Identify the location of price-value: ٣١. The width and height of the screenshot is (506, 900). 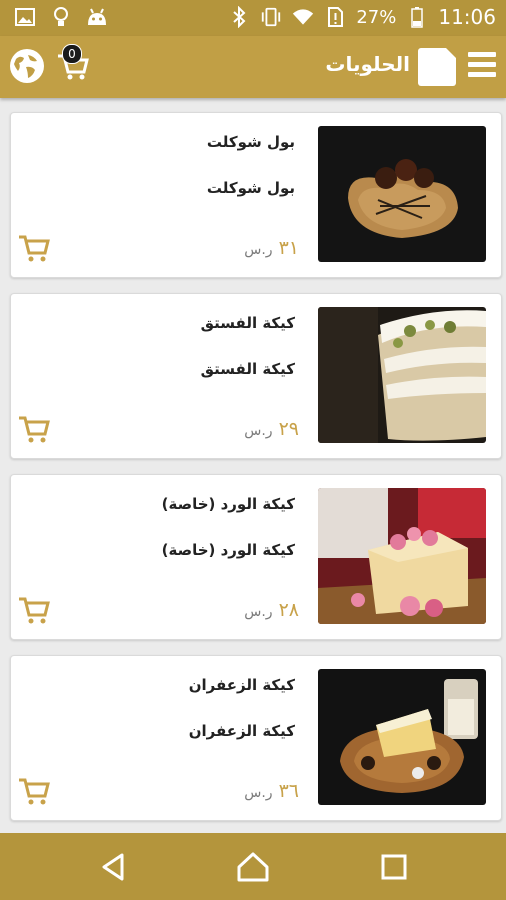
(288, 248).